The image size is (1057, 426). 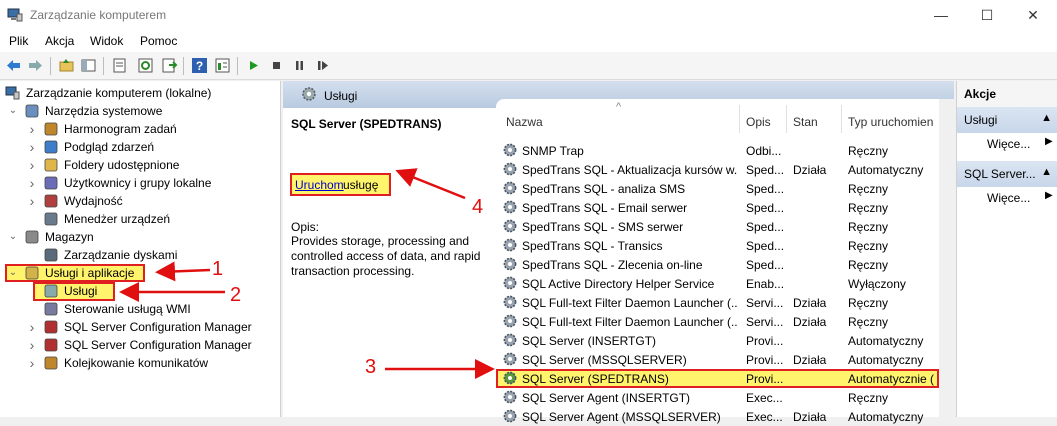 What do you see at coordinates (717, 397) in the screenshot?
I see `table-row: SQL Server Agent (INSERTGT) Exec... Ręczny` at bounding box center [717, 397].